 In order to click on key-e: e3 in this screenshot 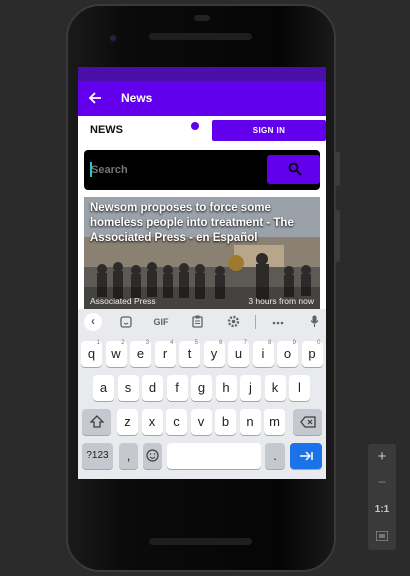, I will do `click(140, 353)`.